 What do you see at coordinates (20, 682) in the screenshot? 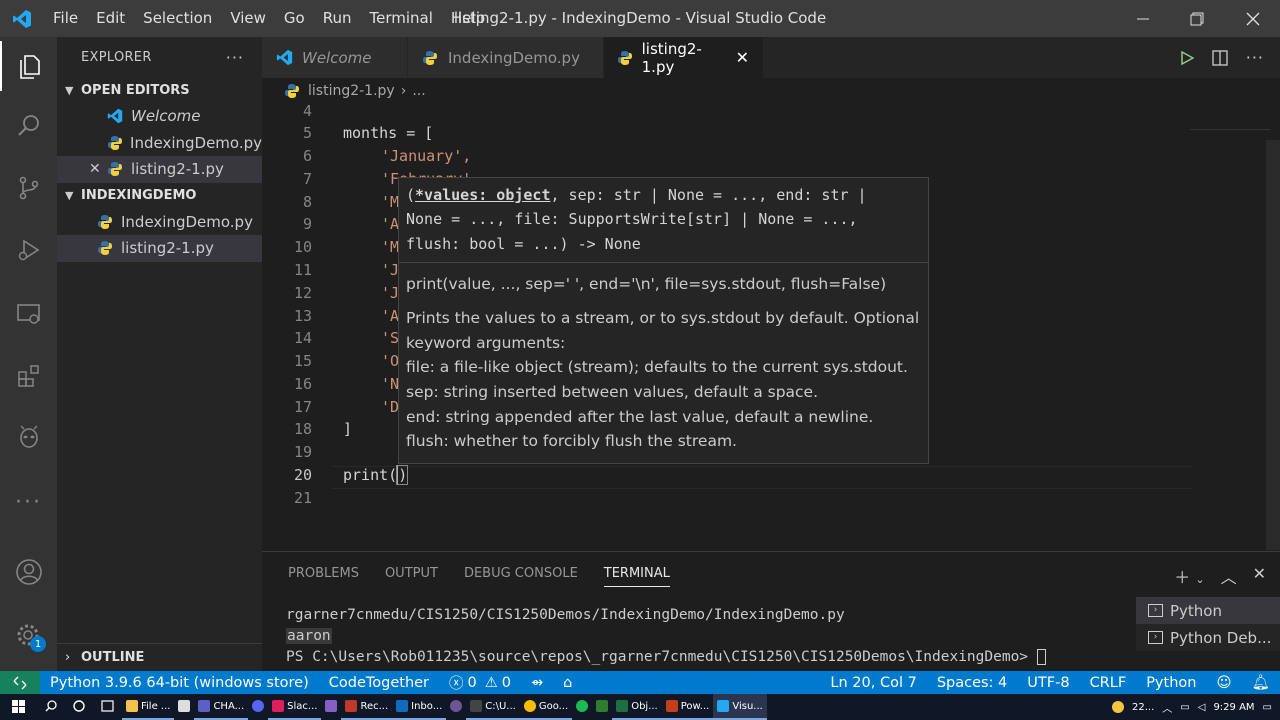
I see `remote-indicator` at bounding box center [20, 682].